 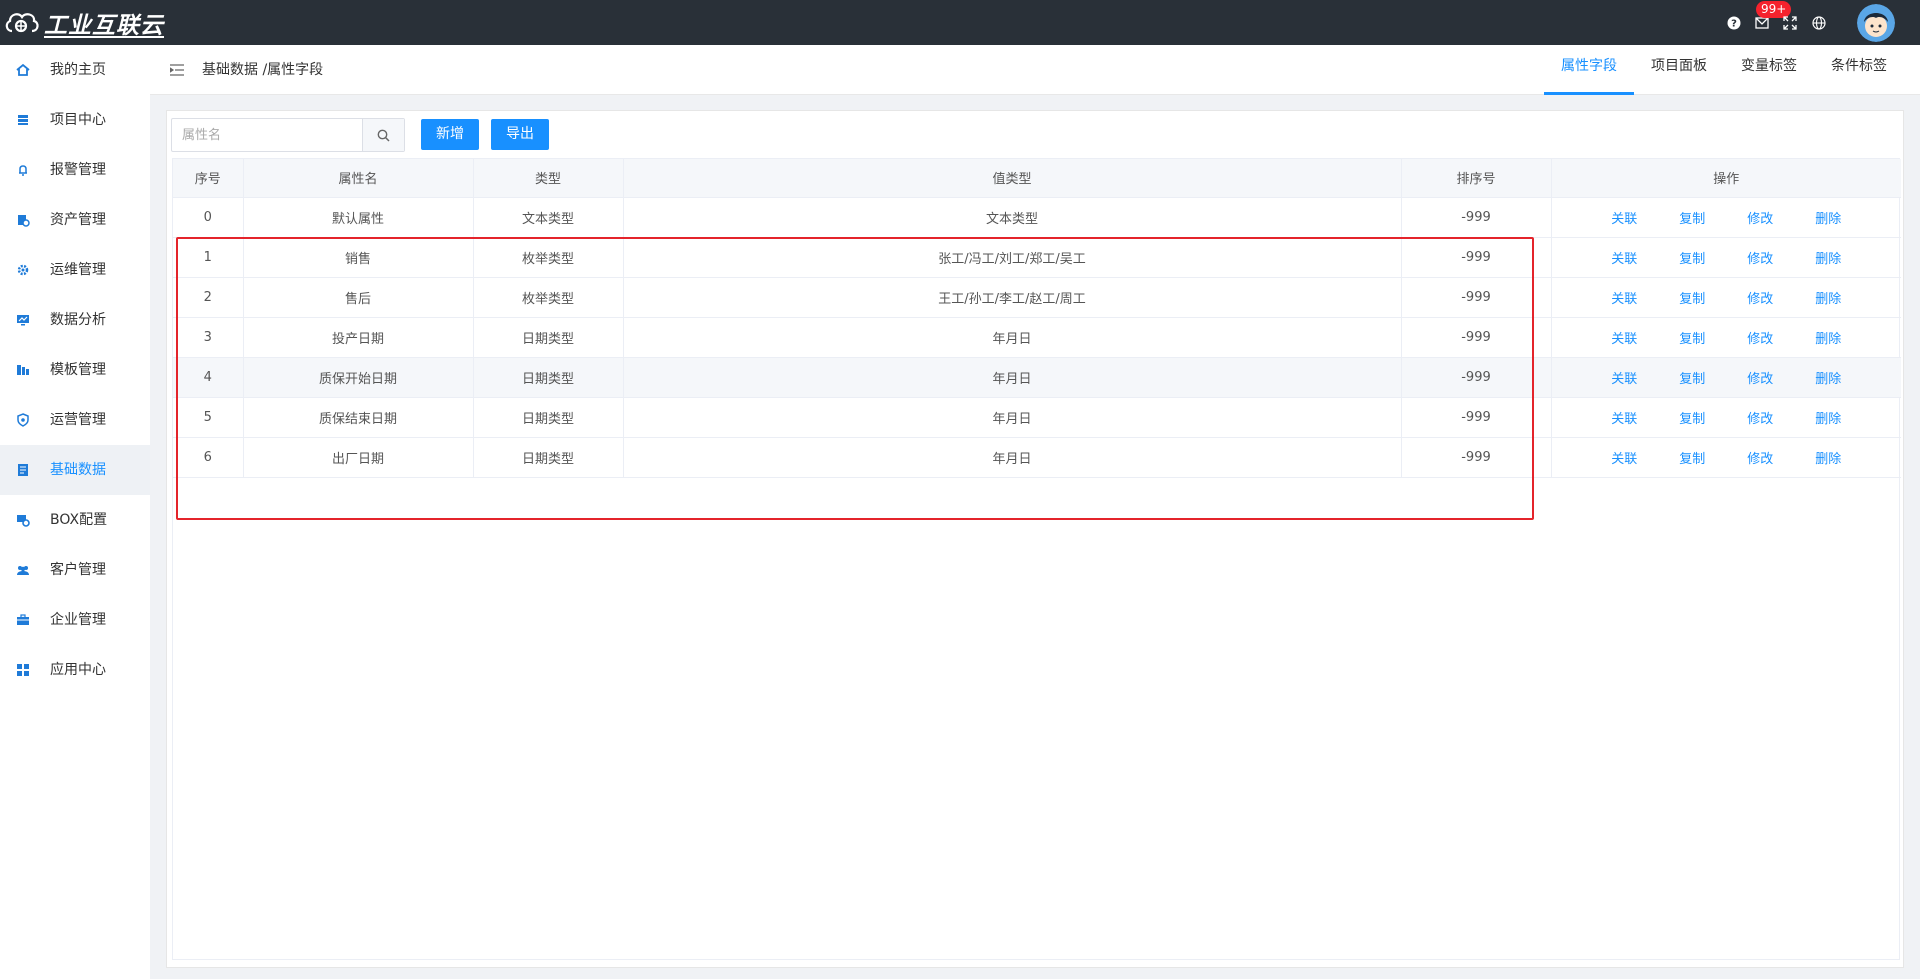 What do you see at coordinates (548, 457) in the screenshot?
I see `table-cell: 日期类型` at bounding box center [548, 457].